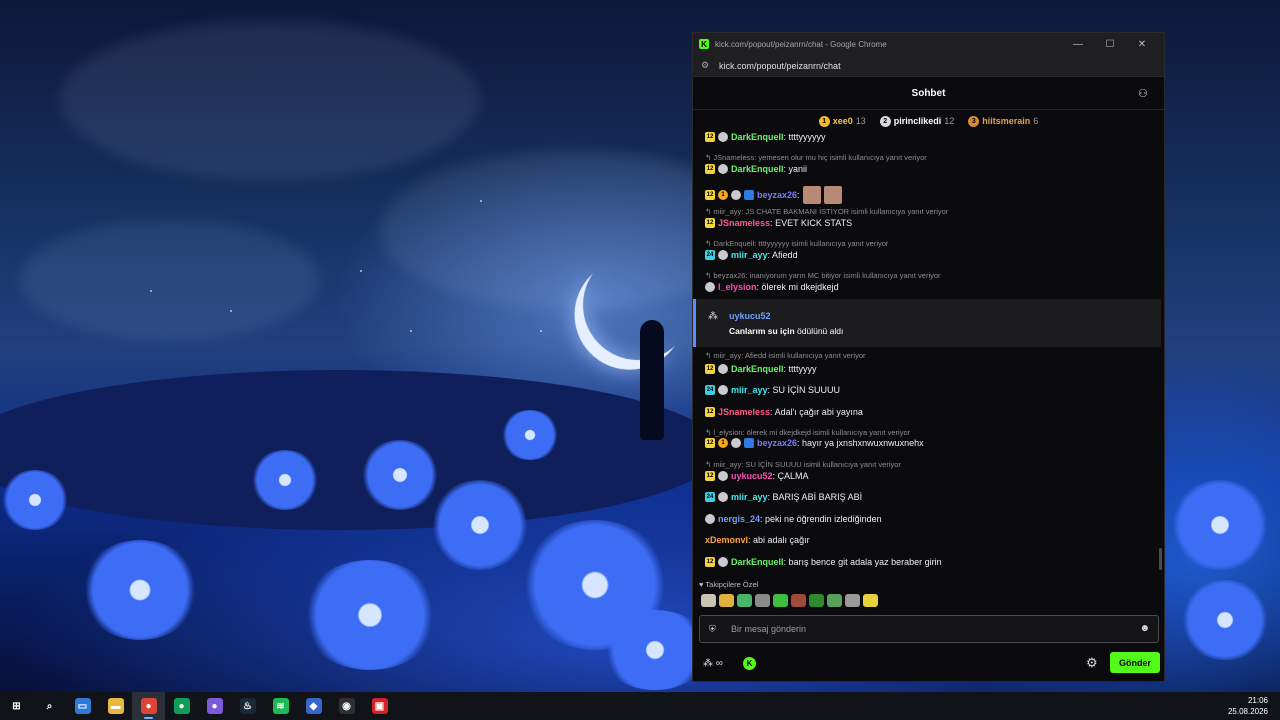 This screenshot has height=720, width=1280. What do you see at coordinates (280, 706) in the screenshot?
I see `taskbar-app: ≋` at bounding box center [280, 706].